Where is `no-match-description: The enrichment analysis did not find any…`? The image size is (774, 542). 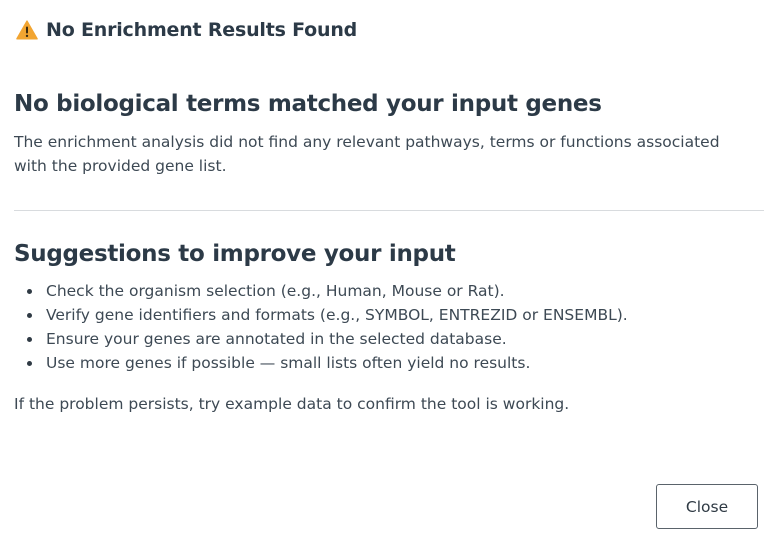
no-match-description: The enrichment analysis did not find any… is located at coordinates (367, 154).